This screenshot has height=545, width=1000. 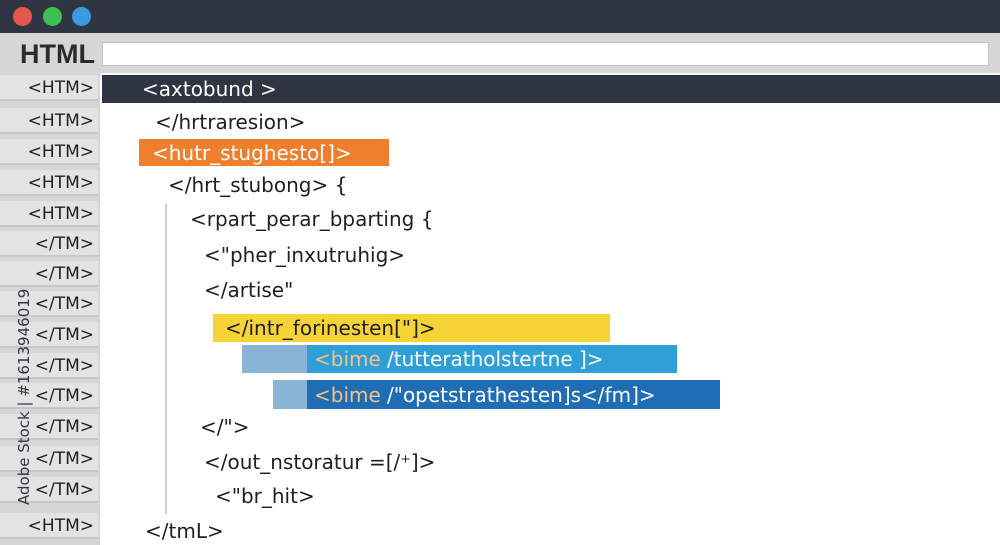 I want to click on side-watermark-text: Adobe Stock | #1613946019, so click(x=24, y=396).